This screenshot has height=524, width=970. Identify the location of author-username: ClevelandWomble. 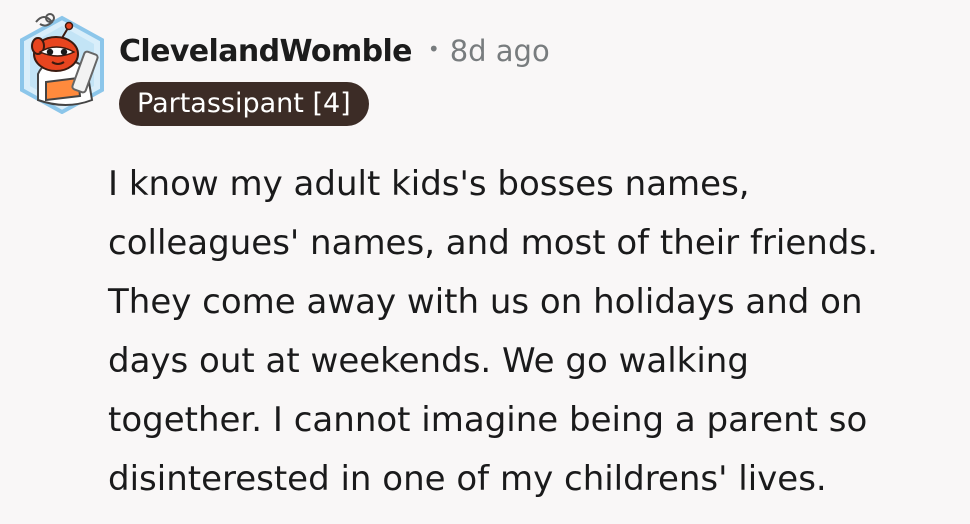
(266, 51).